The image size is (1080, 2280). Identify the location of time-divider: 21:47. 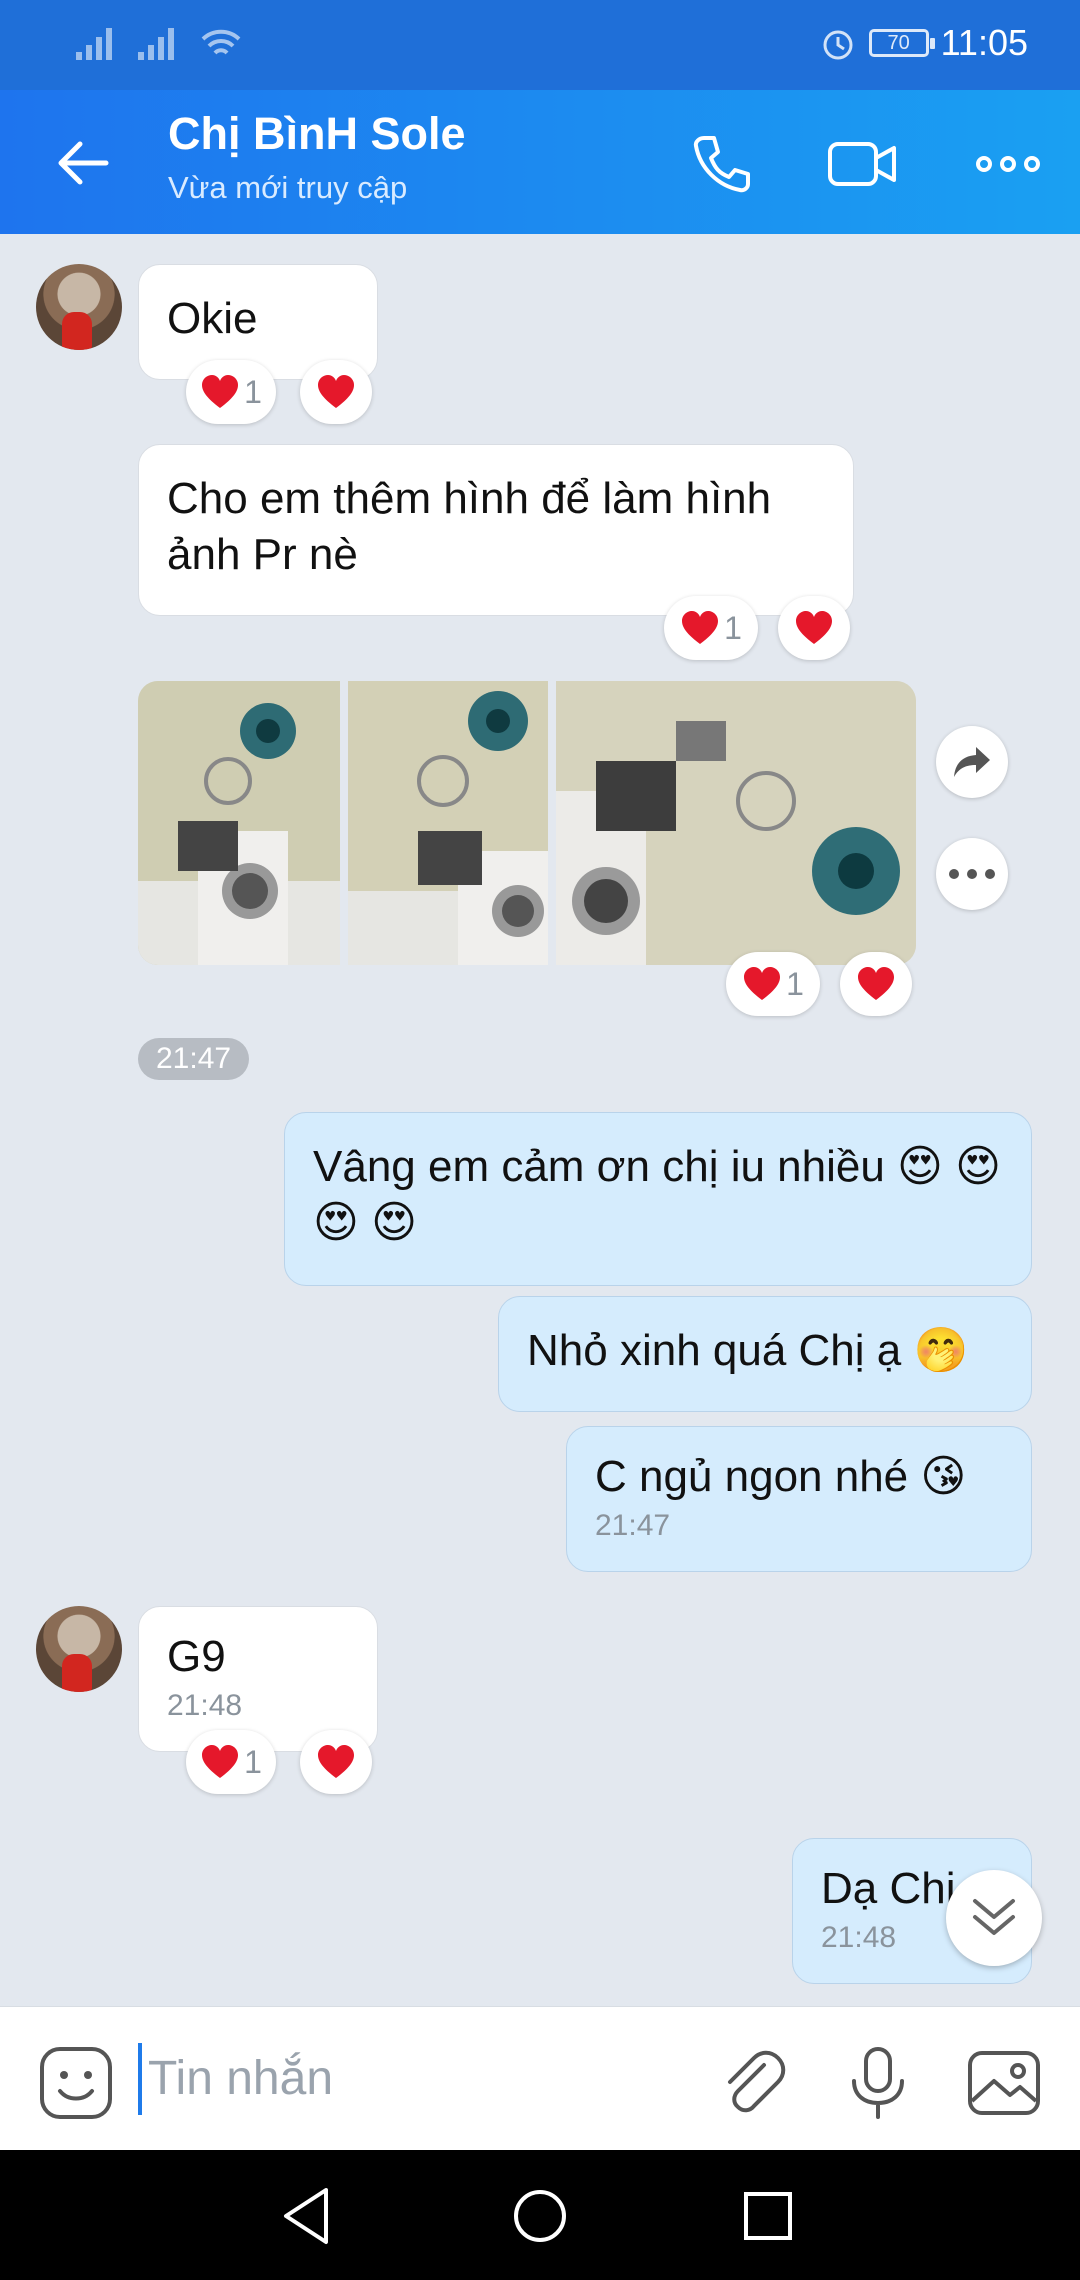
(194, 1059).